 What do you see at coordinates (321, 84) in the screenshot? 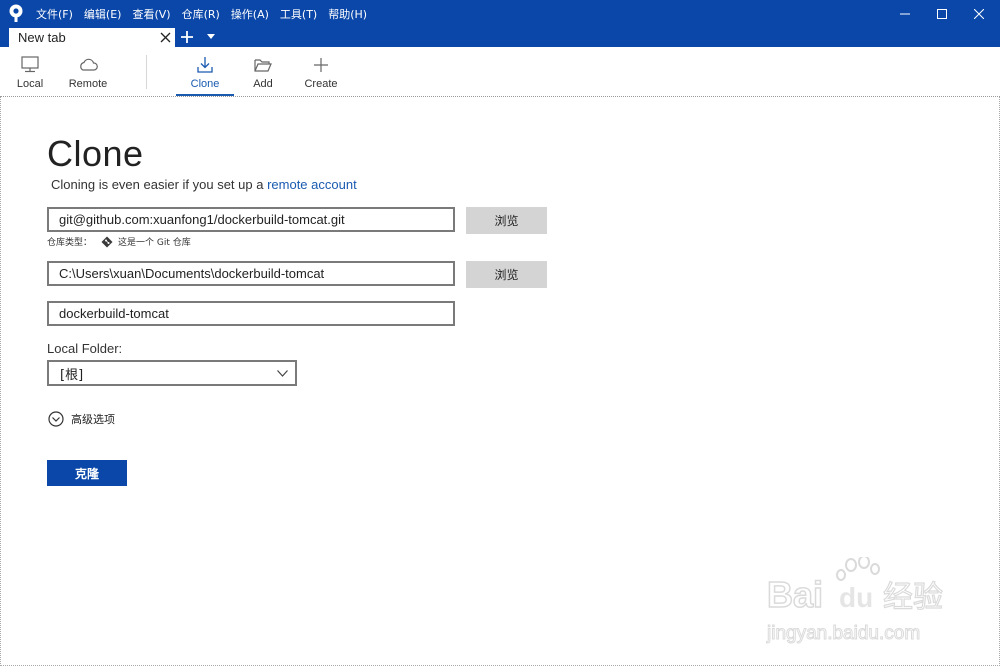
I see `create-label: Create` at bounding box center [321, 84].